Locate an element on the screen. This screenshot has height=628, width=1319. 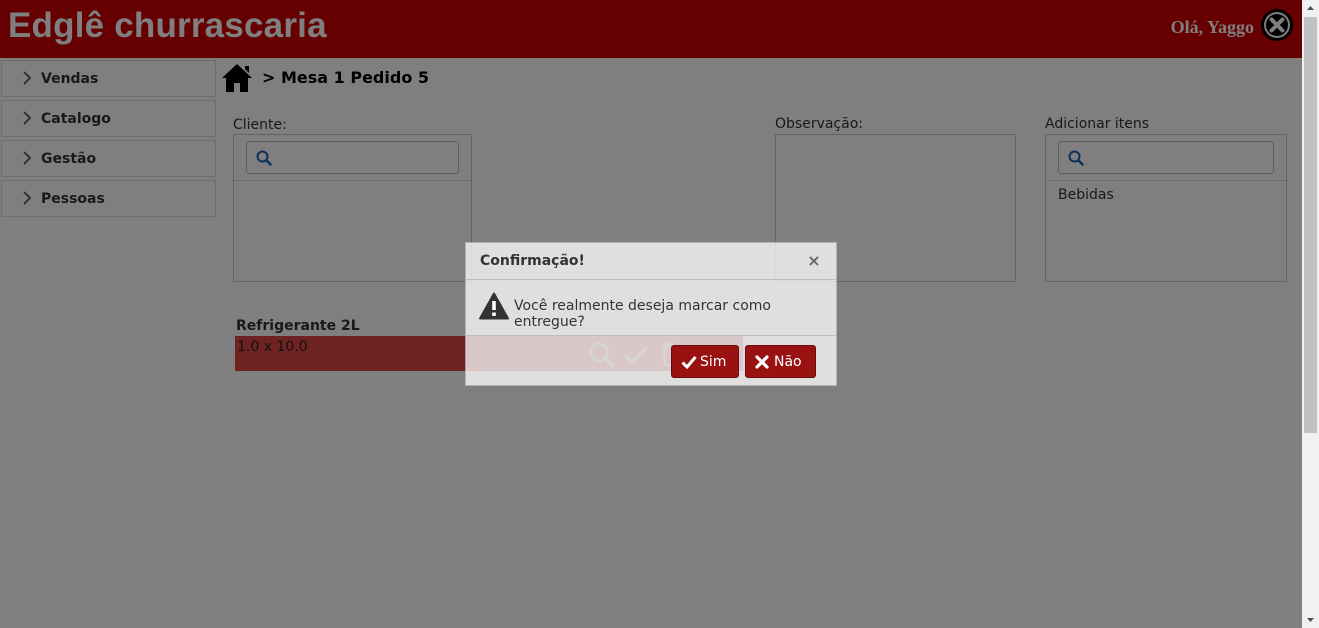
confirm-yes-button: Sim is located at coordinates (705, 361).